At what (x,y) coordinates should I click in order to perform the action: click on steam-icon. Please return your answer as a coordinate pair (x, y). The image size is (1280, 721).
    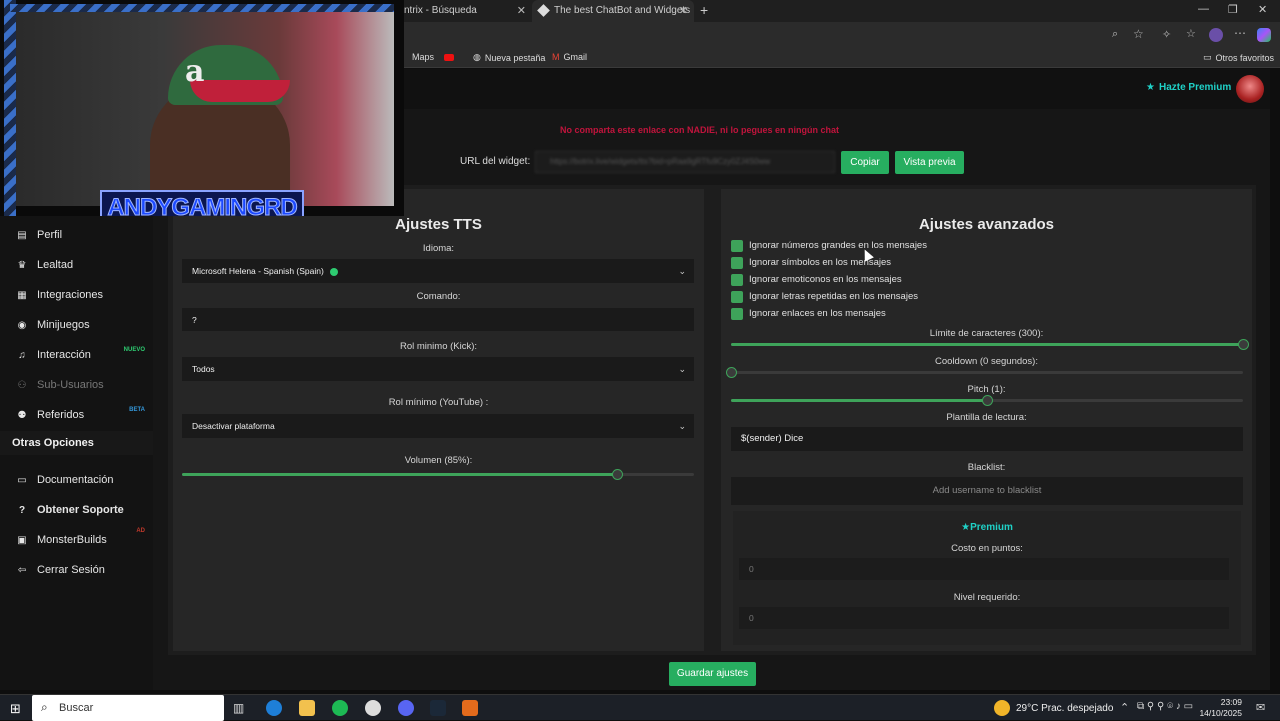
    Looking at the image, I should click on (438, 708).